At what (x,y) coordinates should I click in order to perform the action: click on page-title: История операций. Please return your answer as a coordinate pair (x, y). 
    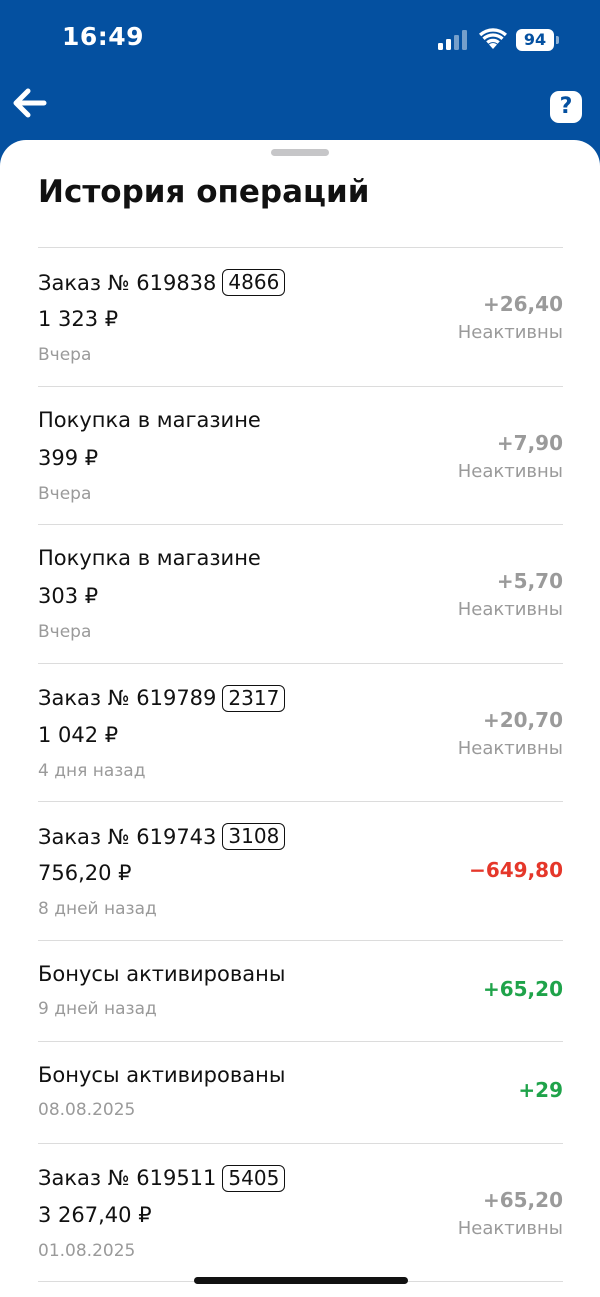
    Looking at the image, I should click on (204, 192).